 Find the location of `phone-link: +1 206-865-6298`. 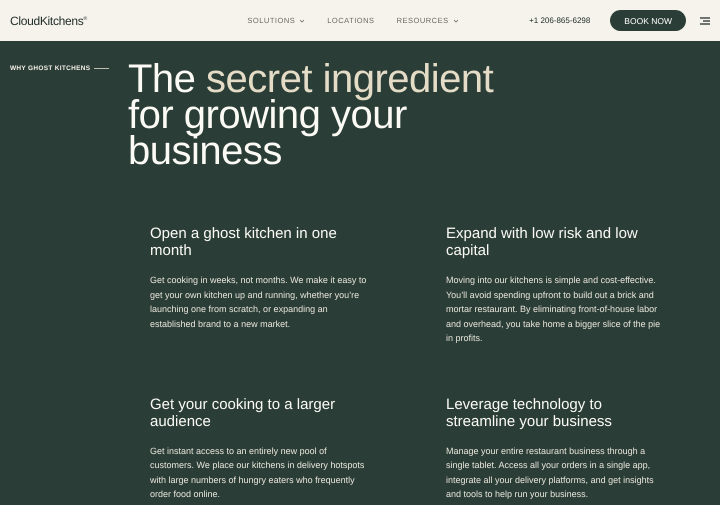

phone-link: +1 206-865-6298 is located at coordinates (559, 20).